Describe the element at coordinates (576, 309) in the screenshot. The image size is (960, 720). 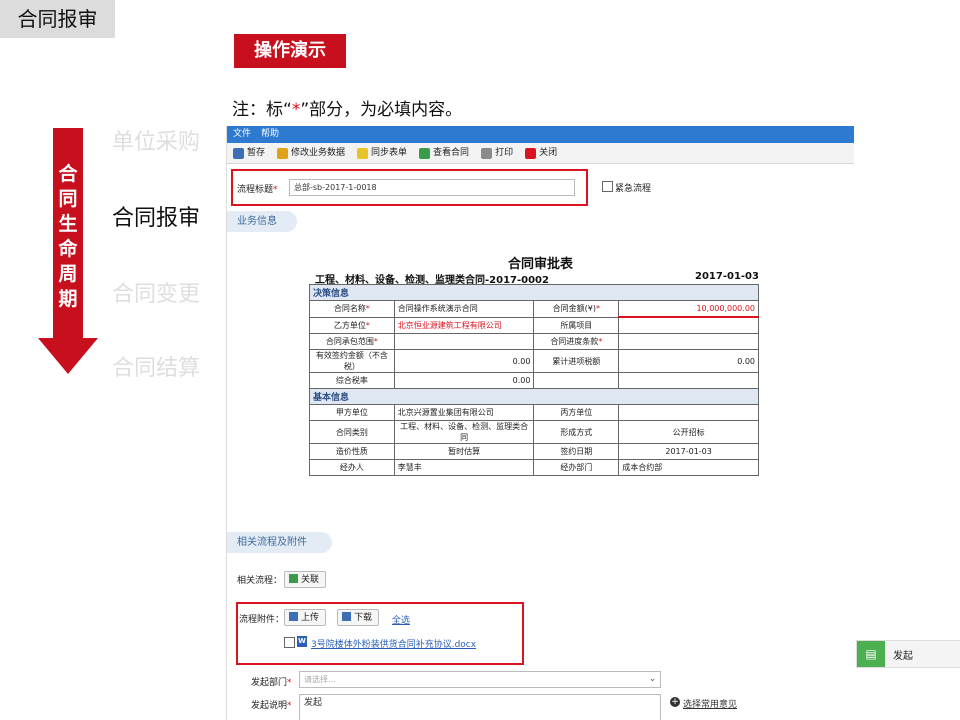
I see `amount-label: 合同金额(¥)*` at that location.